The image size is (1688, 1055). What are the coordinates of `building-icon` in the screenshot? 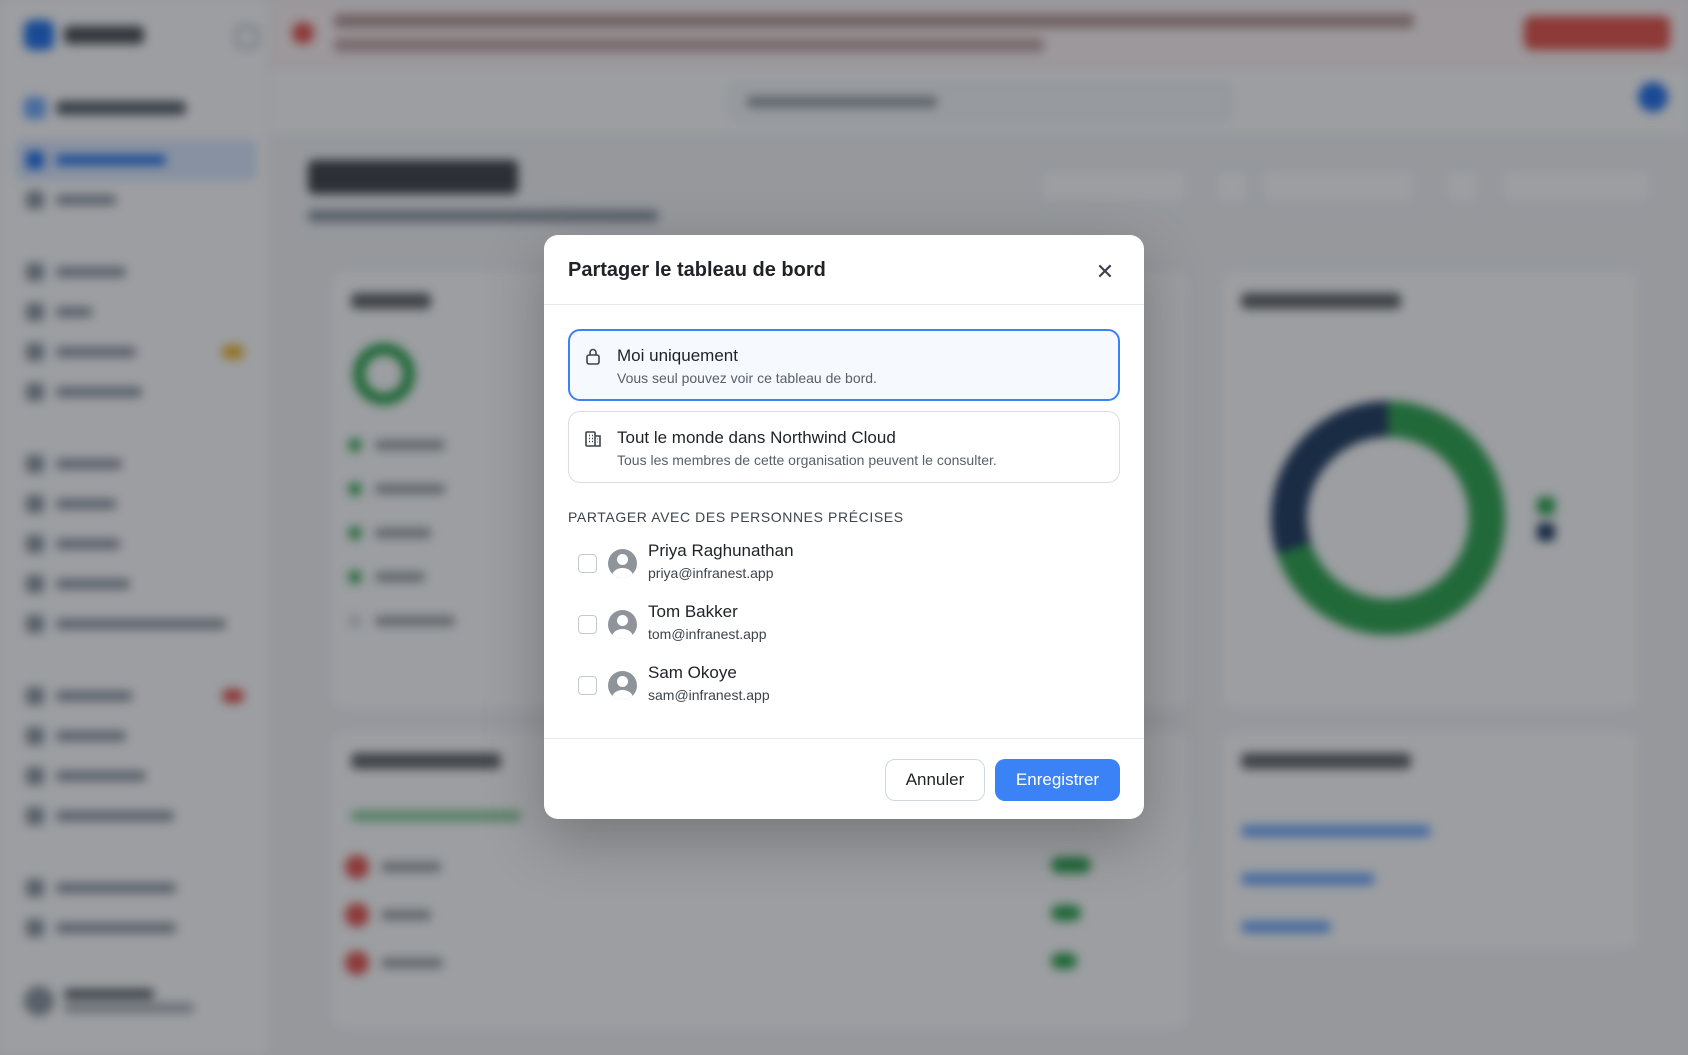 It's located at (593, 438).